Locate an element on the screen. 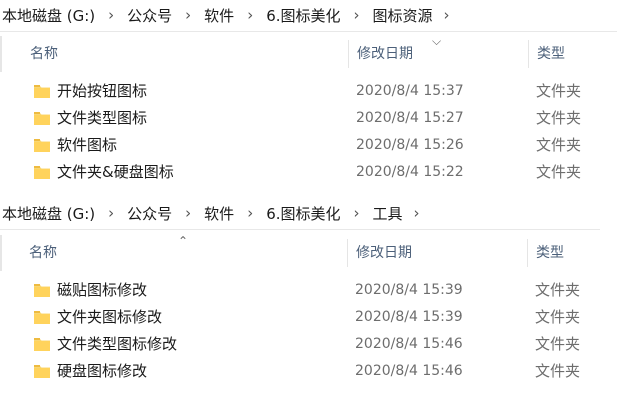 The width and height of the screenshot is (617, 400). breadcrumb-tools: 工具 is located at coordinates (388, 213).